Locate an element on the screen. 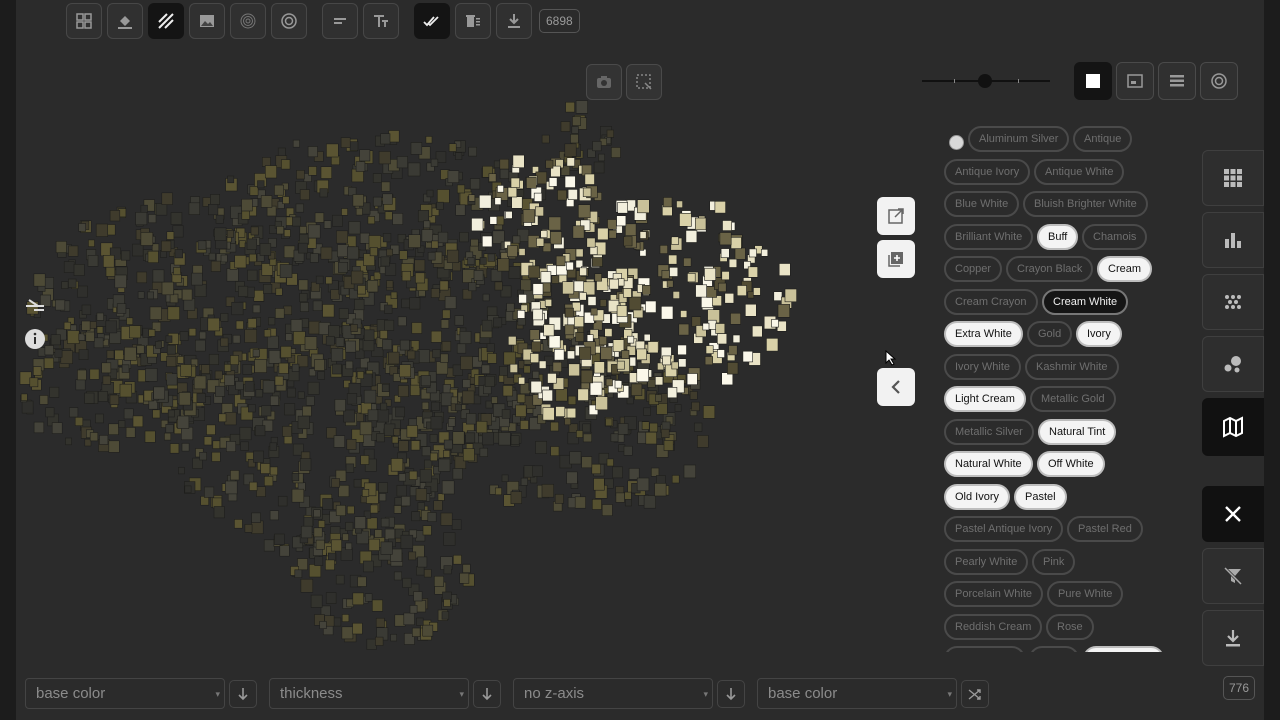 This screenshot has width=1280, height=720. align-button is located at coordinates (340, 21).